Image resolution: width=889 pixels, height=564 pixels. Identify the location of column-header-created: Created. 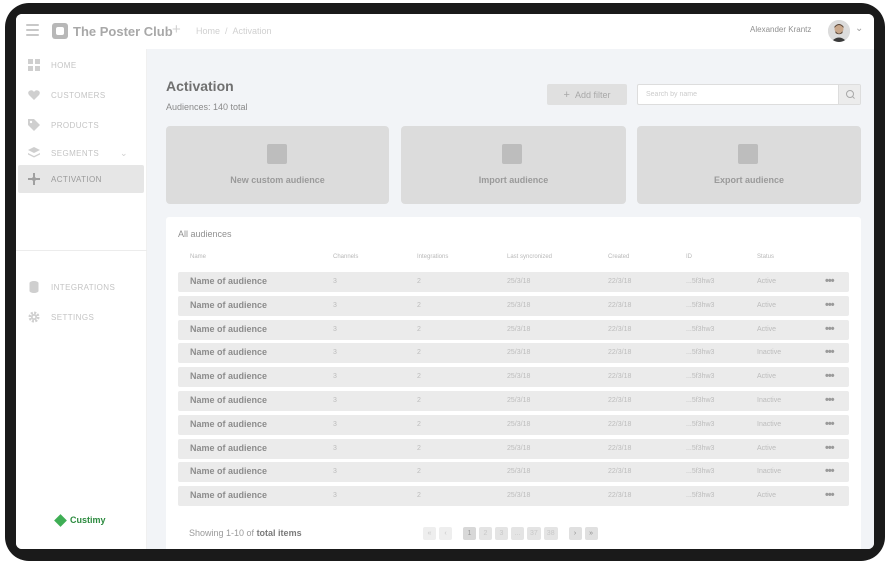
(618, 257).